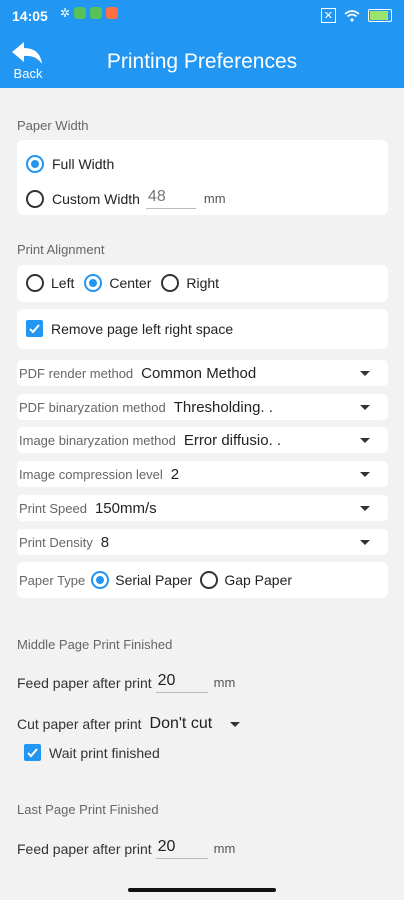  Describe the element at coordinates (91, 474) in the screenshot. I see `compression-label: Image compression level` at that location.